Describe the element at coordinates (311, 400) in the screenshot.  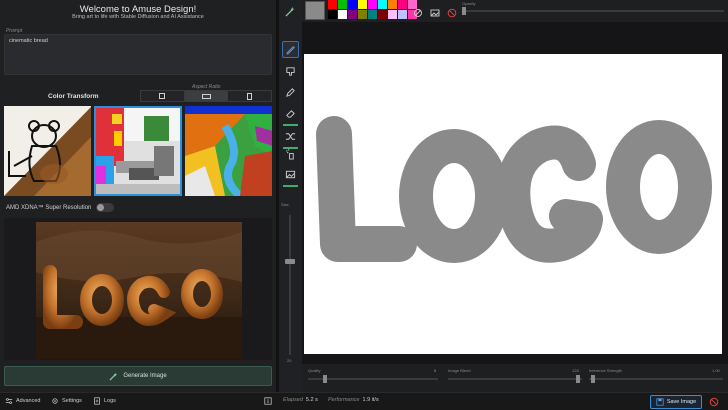
I see `elapsed-value: 5.2 s` at that location.